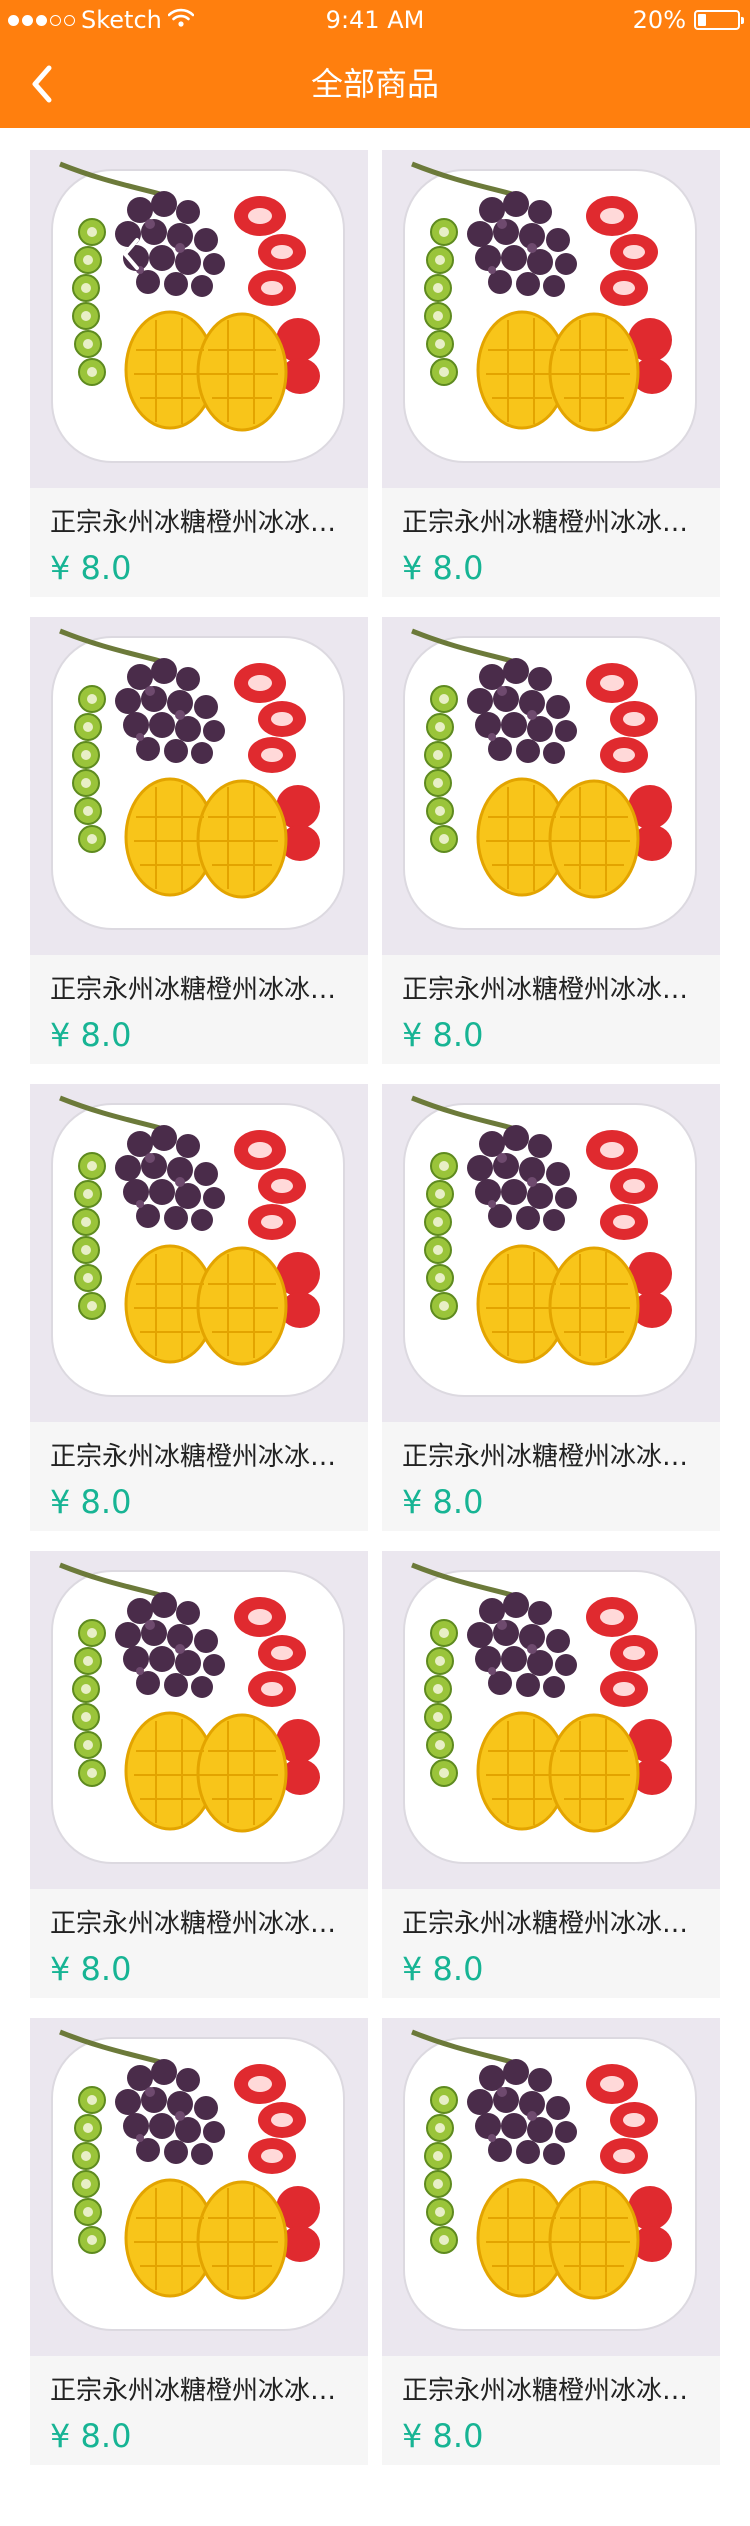  Describe the element at coordinates (130, 254) in the screenshot. I see `image-back-icon` at that location.